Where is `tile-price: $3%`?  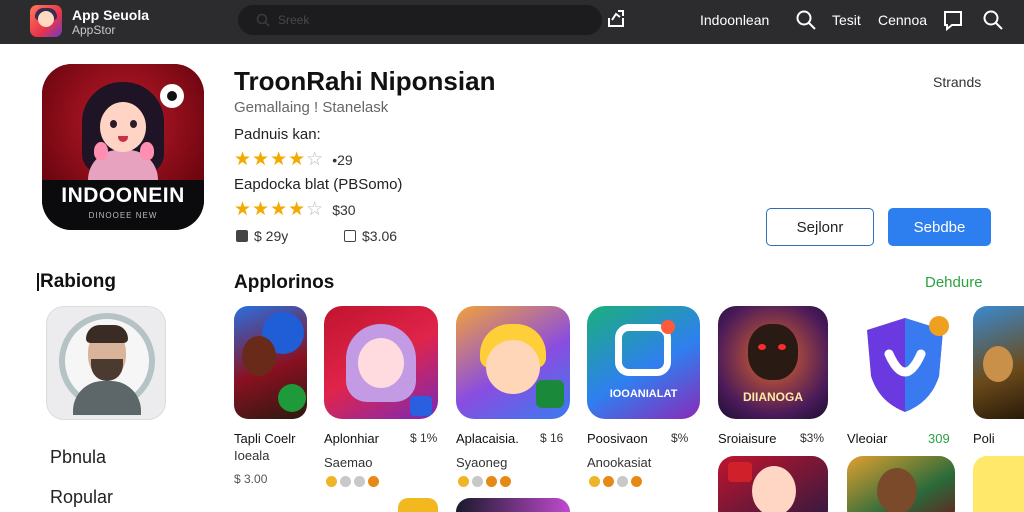
tile-price: $3% is located at coordinates (812, 438).